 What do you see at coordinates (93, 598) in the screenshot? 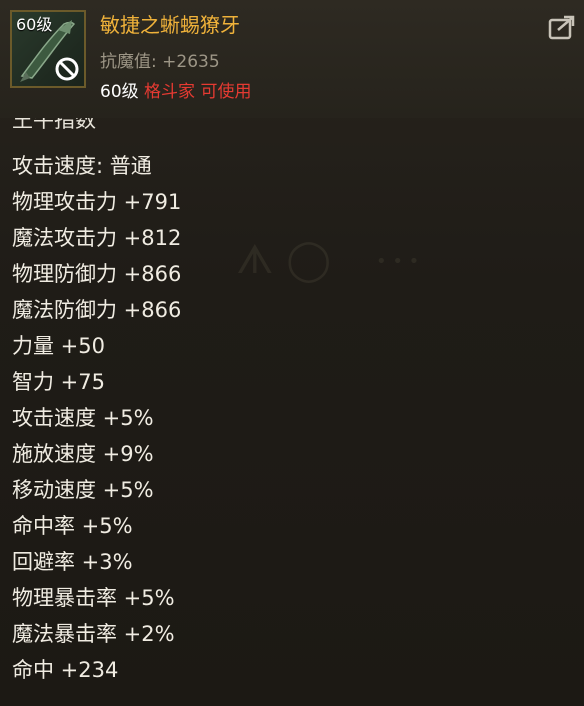
I see `stat-line: 物理暴击率 +5%` at bounding box center [93, 598].